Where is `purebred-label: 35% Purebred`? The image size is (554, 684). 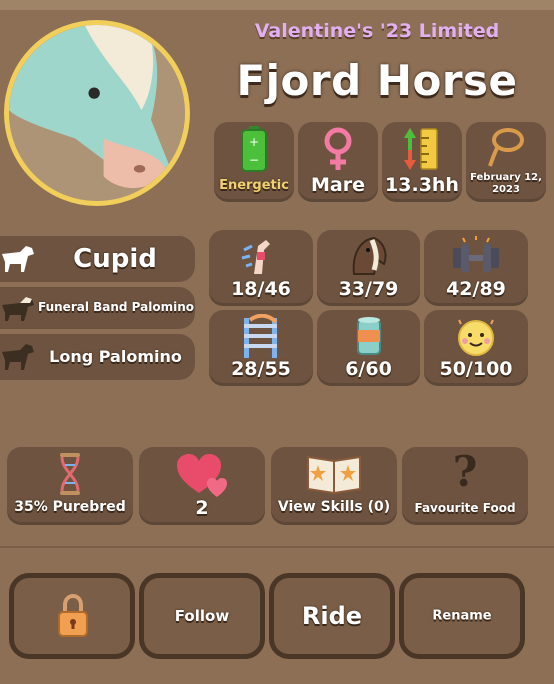 purebred-label: 35% Purebred is located at coordinates (70, 507).